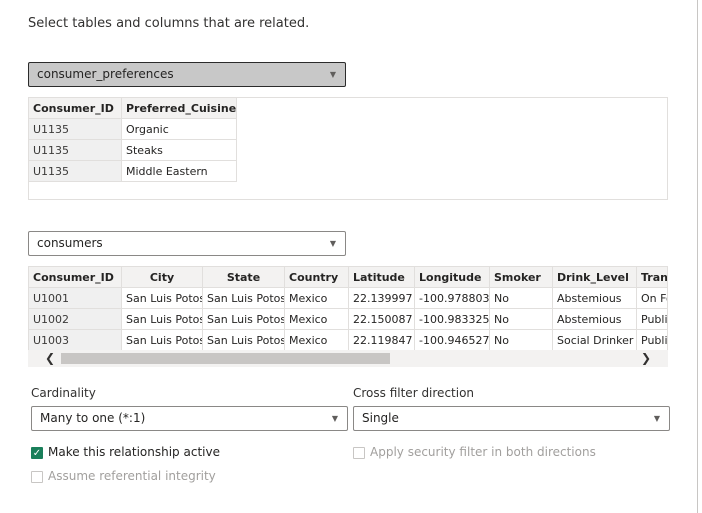  Describe the element at coordinates (381, 298) in the screenshot. I see `table-cell: 22.139997` at that location.